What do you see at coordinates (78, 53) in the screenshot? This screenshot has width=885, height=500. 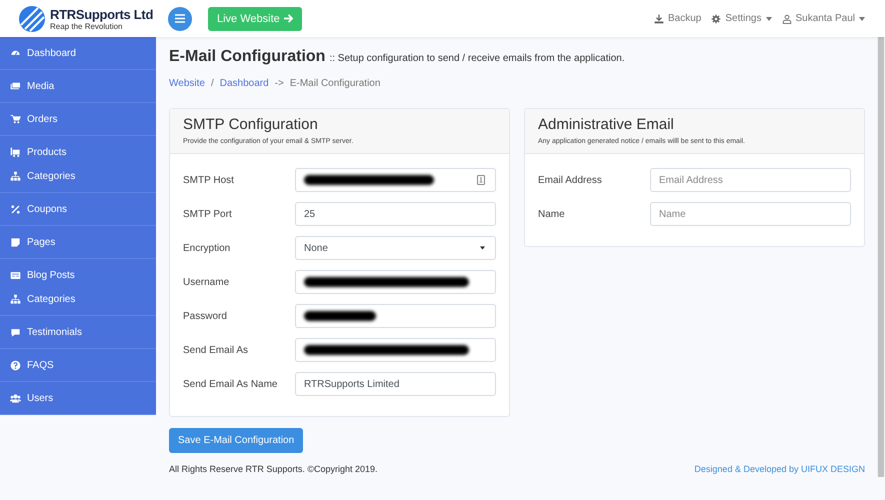 I see `sidebar-item: Dashboard` at bounding box center [78, 53].